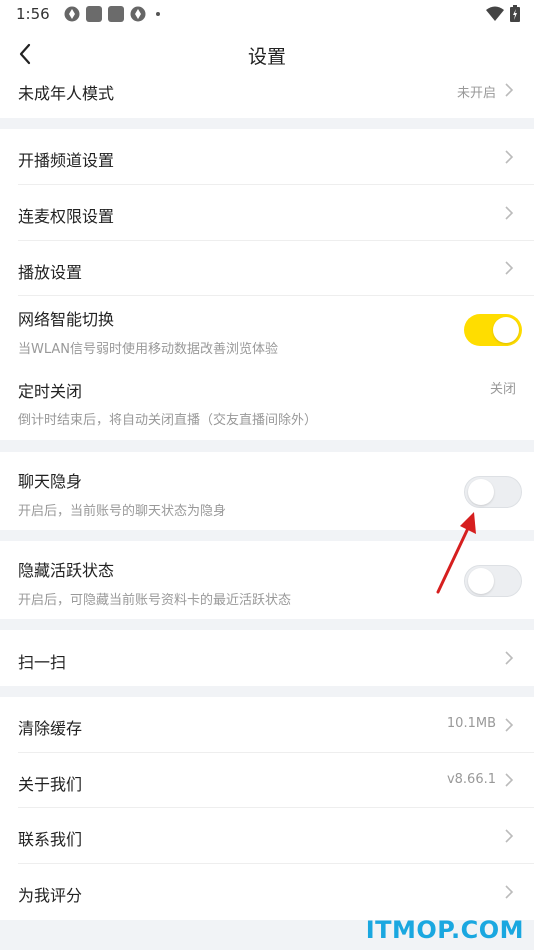 The image size is (534, 950). What do you see at coordinates (471, 779) in the screenshot?
I see `version-value: v8.66.1` at bounding box center [471, 779].